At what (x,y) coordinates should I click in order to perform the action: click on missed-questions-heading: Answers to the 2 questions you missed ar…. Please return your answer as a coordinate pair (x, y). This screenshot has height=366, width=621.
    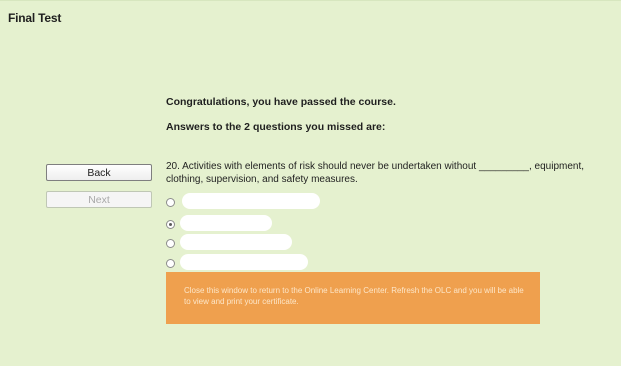
    Looking at the image, I should click on (276, 127).